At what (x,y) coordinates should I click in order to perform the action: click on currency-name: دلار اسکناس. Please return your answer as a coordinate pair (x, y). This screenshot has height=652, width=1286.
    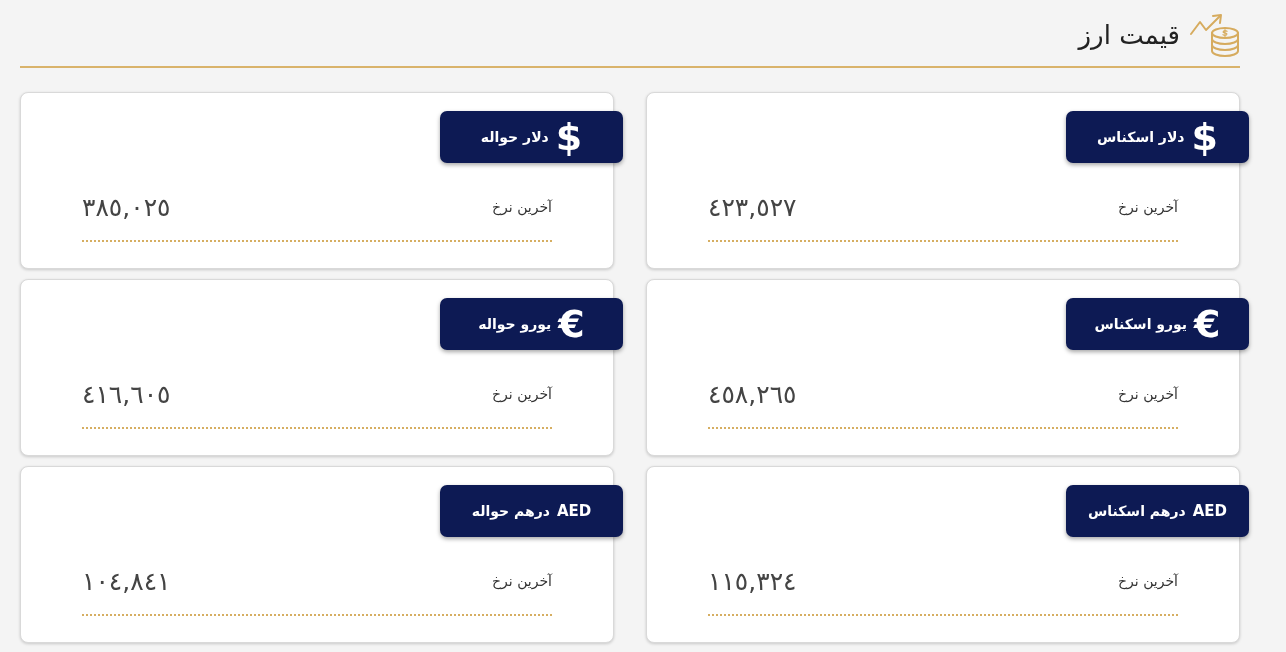
    Looking at the image, I should click on (1141, 137).